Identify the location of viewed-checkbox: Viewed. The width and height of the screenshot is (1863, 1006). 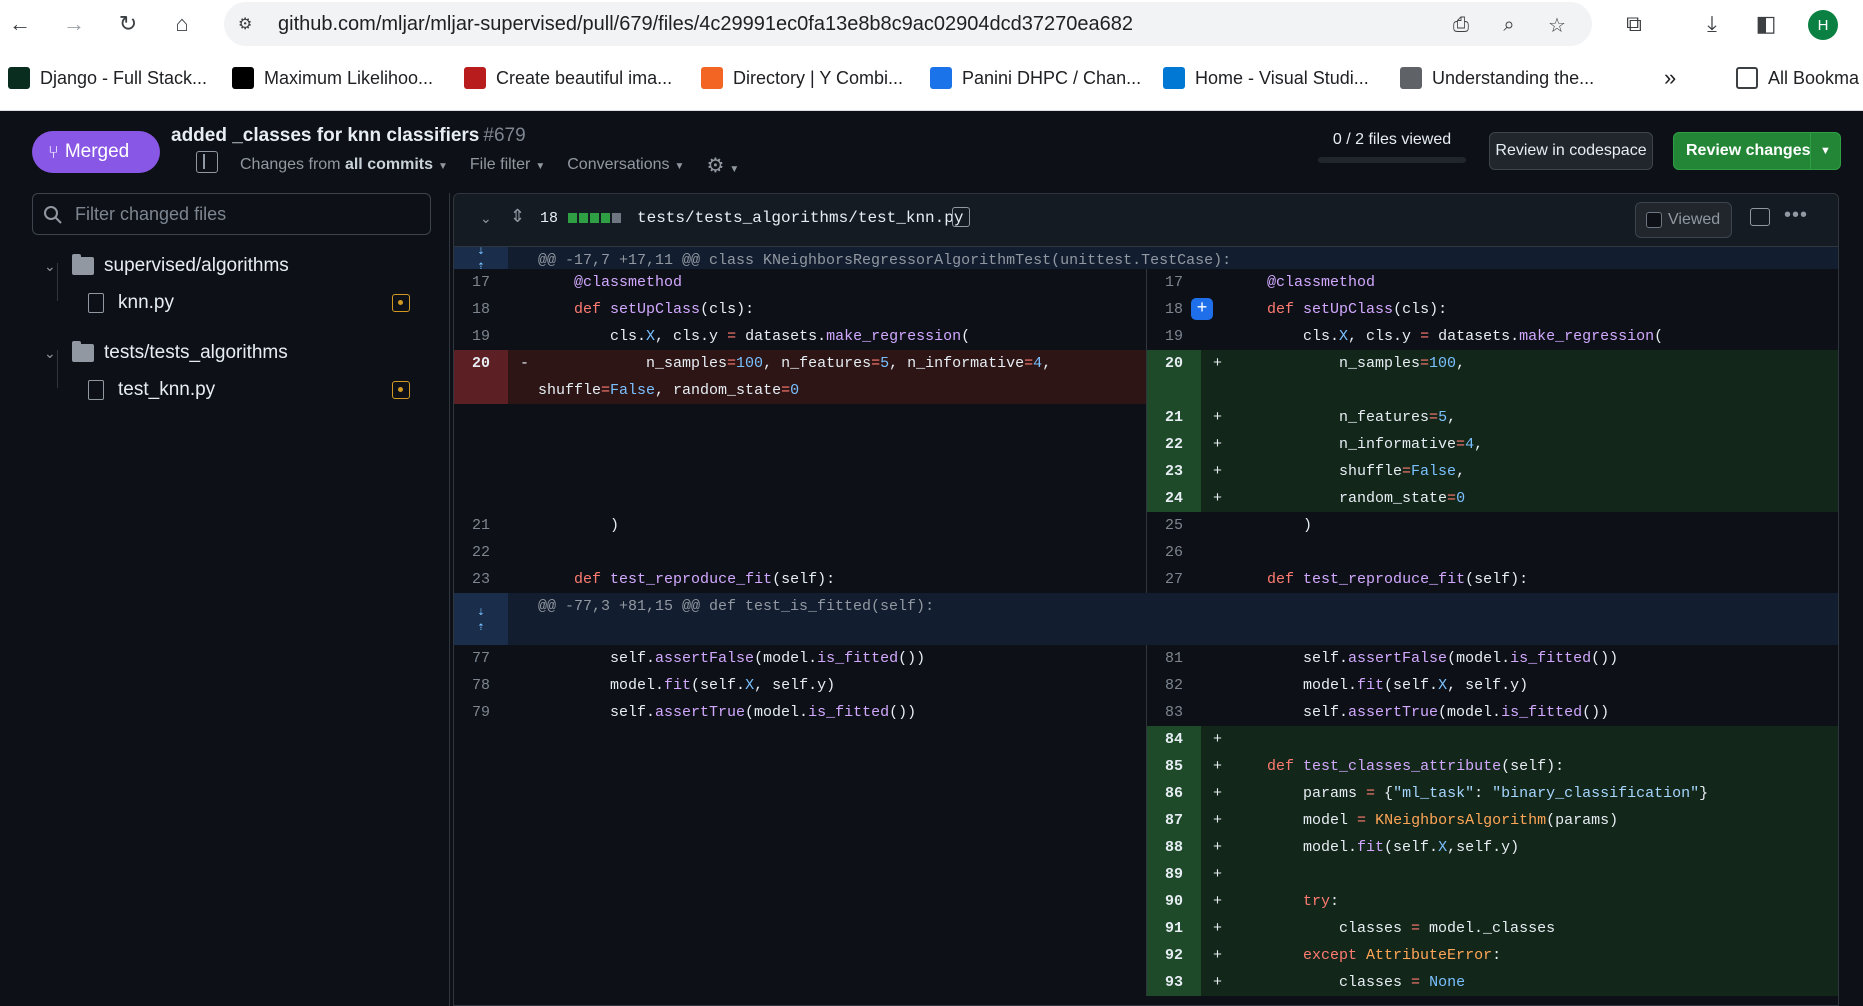
(1683, 220).